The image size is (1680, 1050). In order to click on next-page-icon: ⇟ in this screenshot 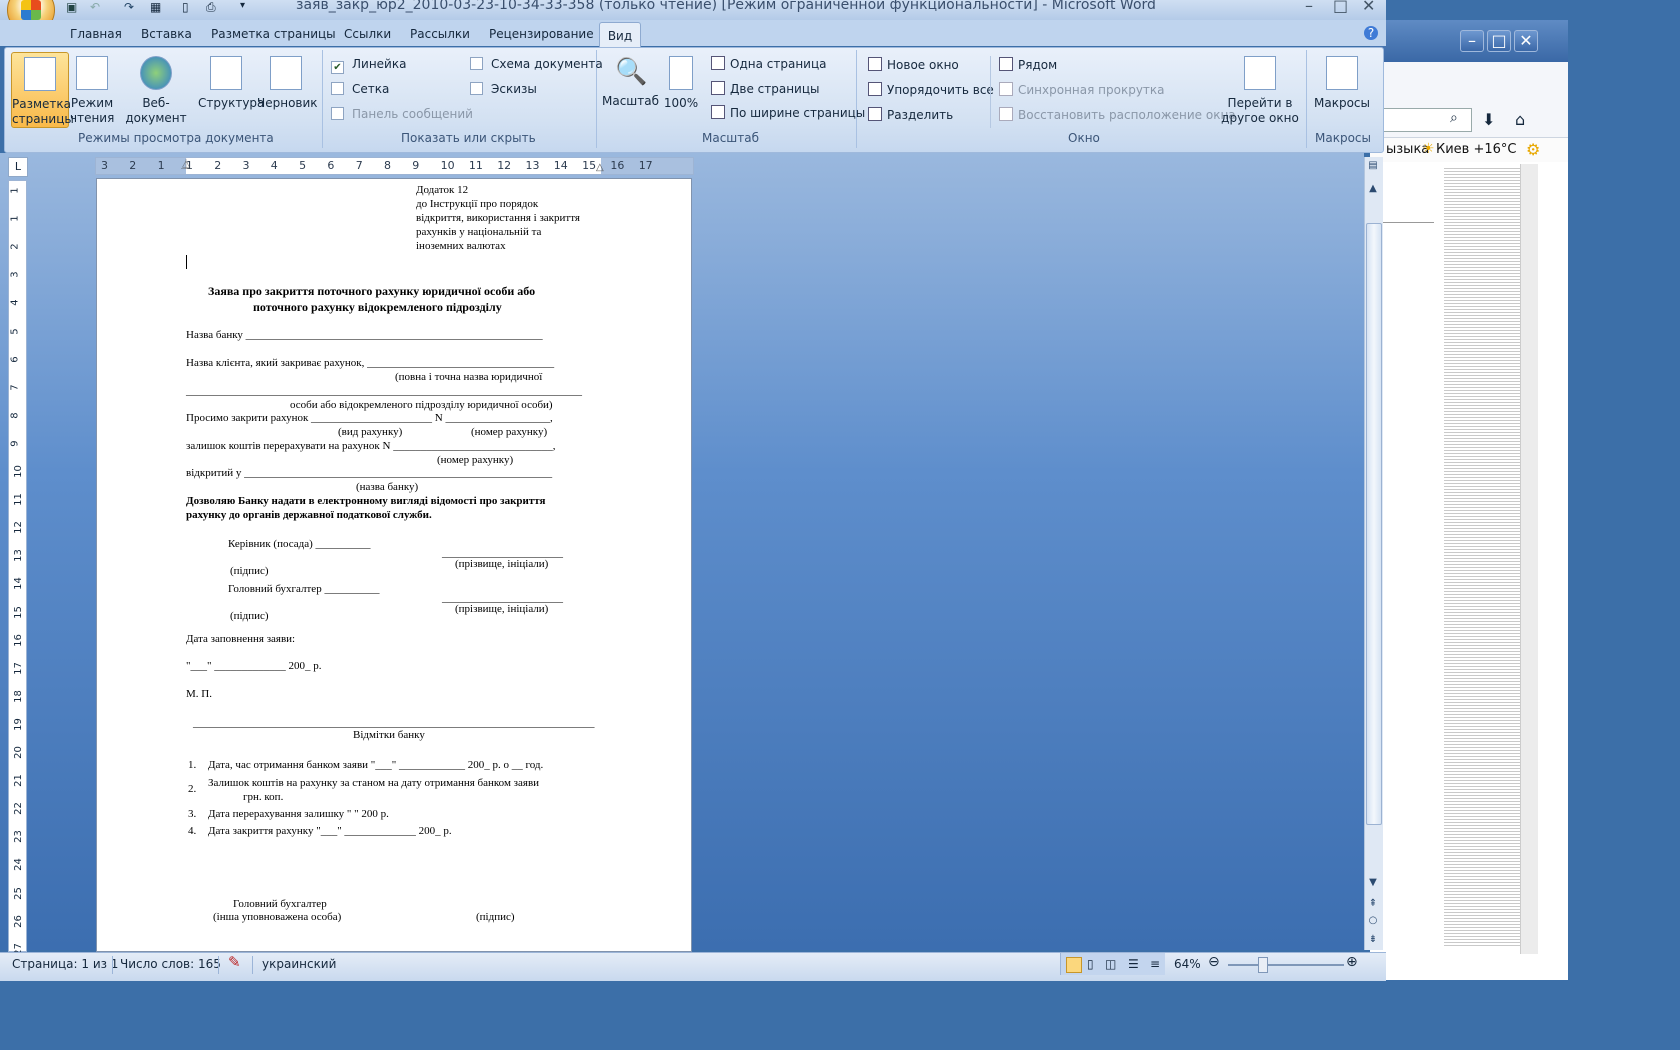, I will do `click(1373, 940)`.